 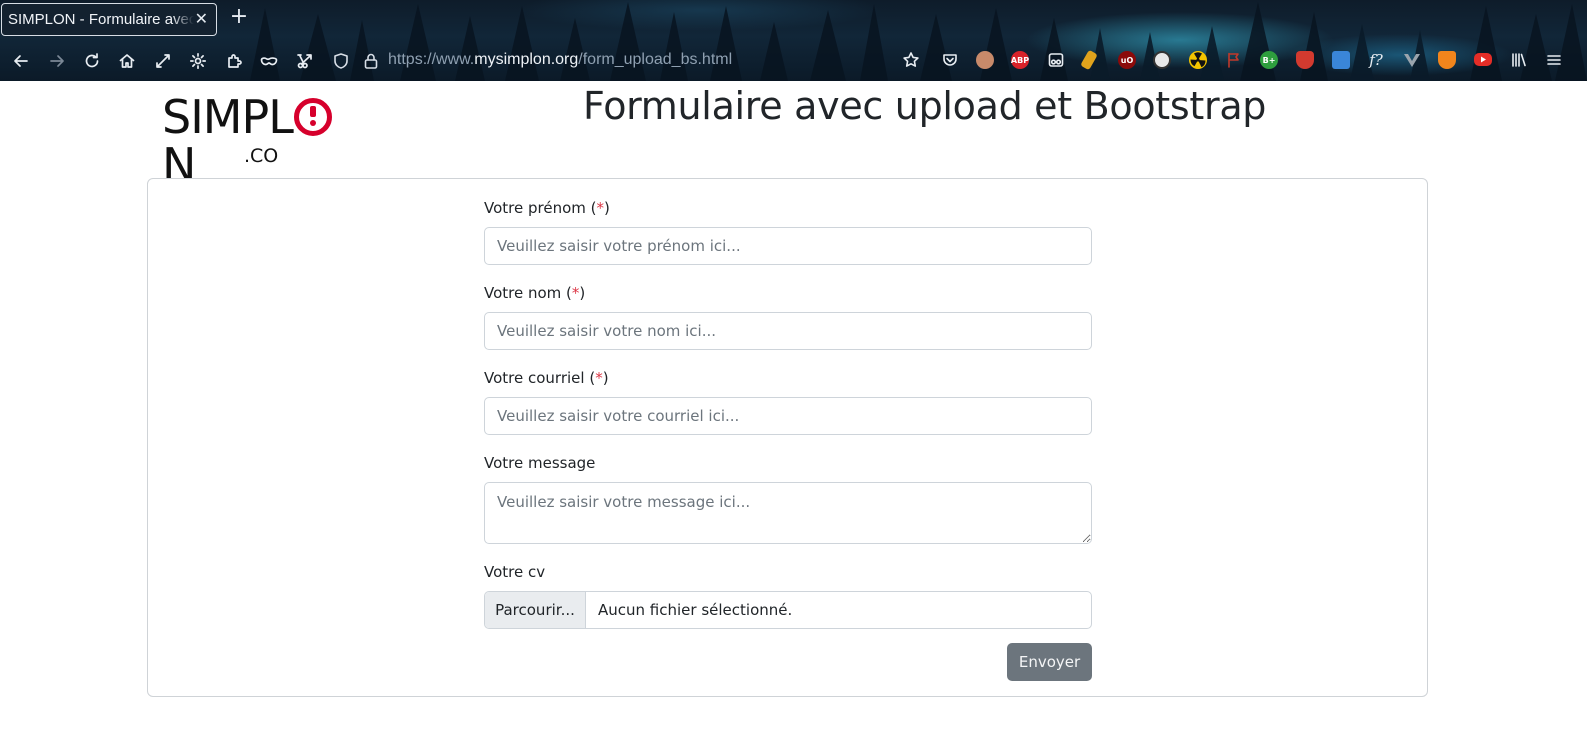 What do you see at coordinates (526, 59) in the screenshot?
I see `url-host: mysimplon.org` at bounding box center [526, 59].